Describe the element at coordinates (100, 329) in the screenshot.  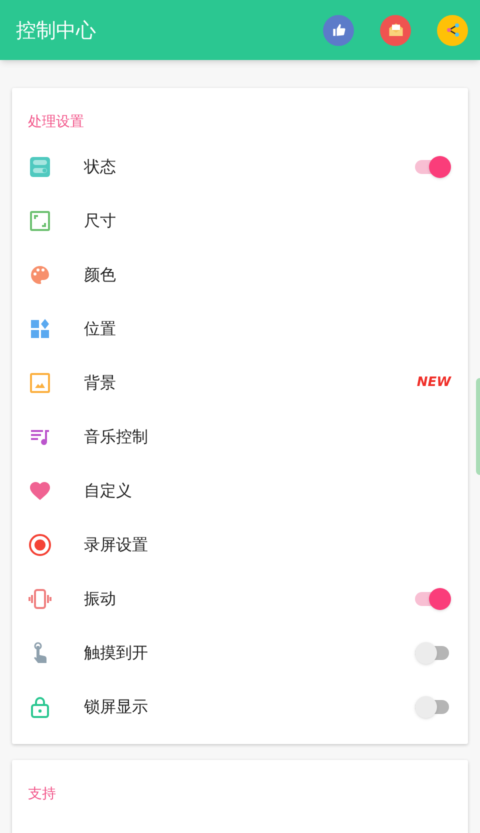
I see `item-label: 位置` at that location.